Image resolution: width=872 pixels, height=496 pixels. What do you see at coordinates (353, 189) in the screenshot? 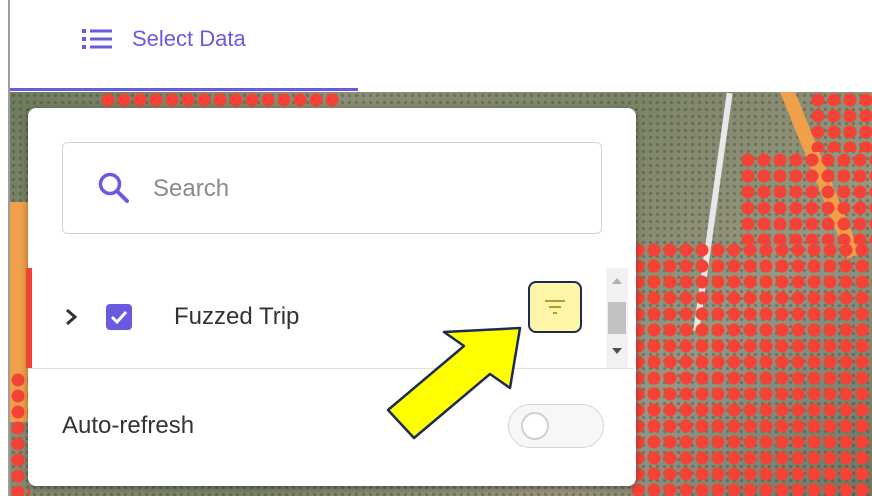
I see `search-input` at bounding box center [353, 189].